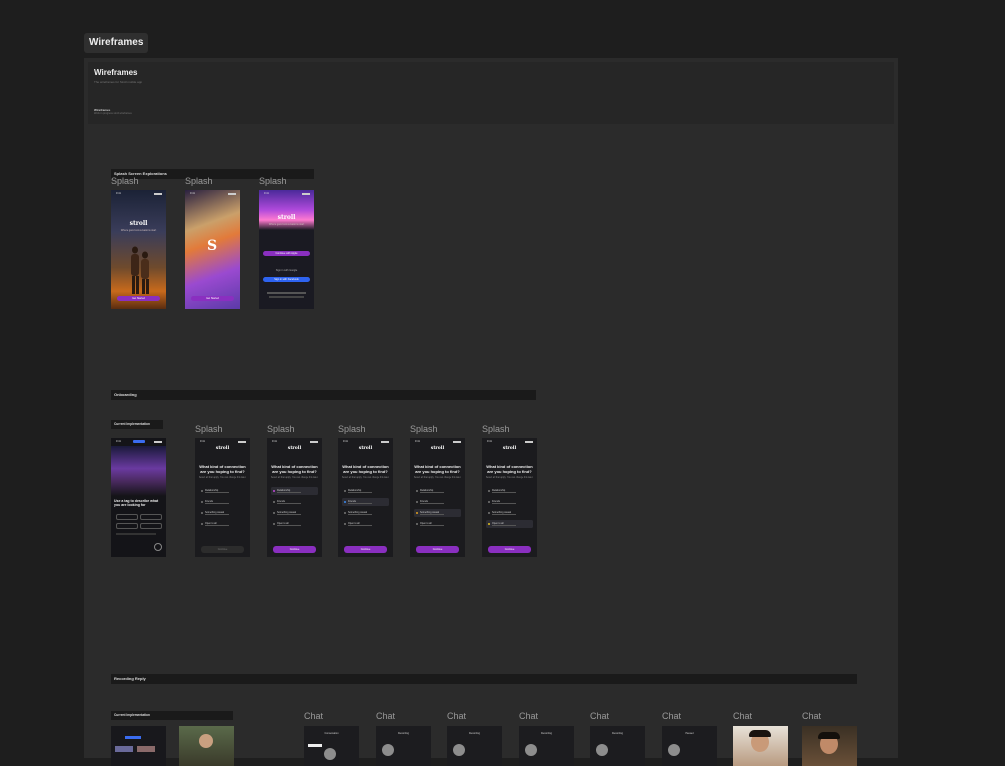  I want to click on frame-label-chat-1: Chat, so click(313, 716).